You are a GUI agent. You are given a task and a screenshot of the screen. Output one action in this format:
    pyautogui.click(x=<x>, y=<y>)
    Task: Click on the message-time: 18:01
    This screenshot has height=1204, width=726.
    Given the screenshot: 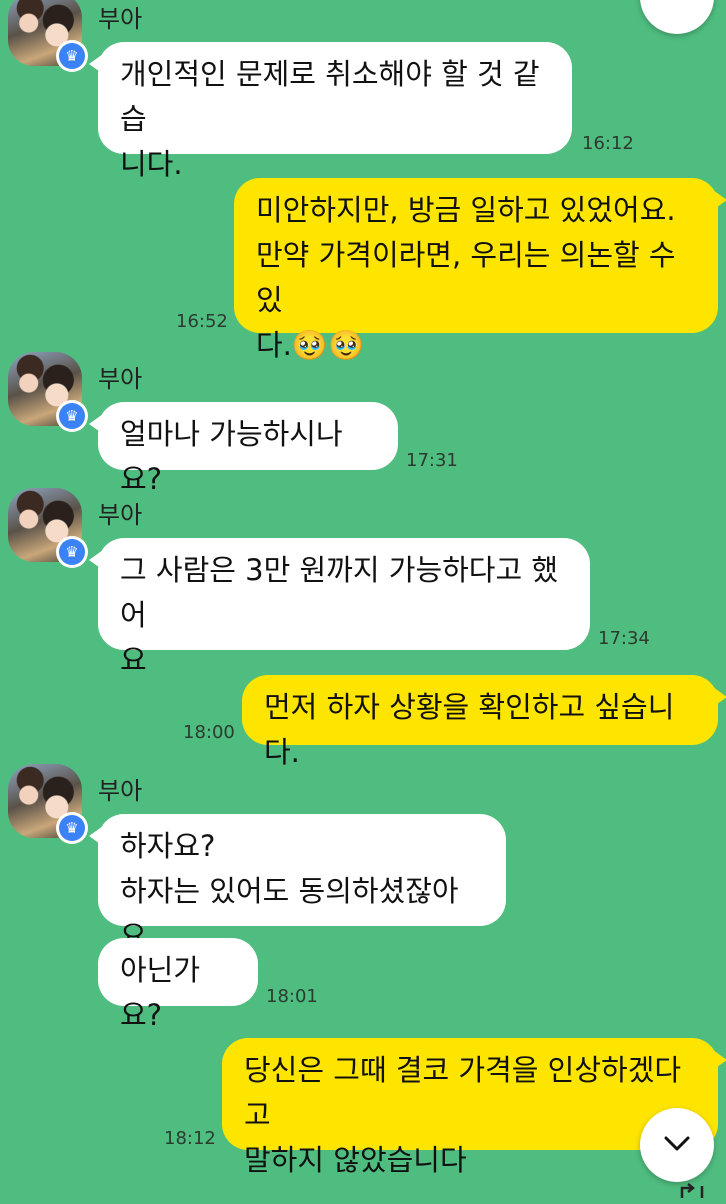 What is the action you would take?
    pyautogui.click(x=292, y=996)
    